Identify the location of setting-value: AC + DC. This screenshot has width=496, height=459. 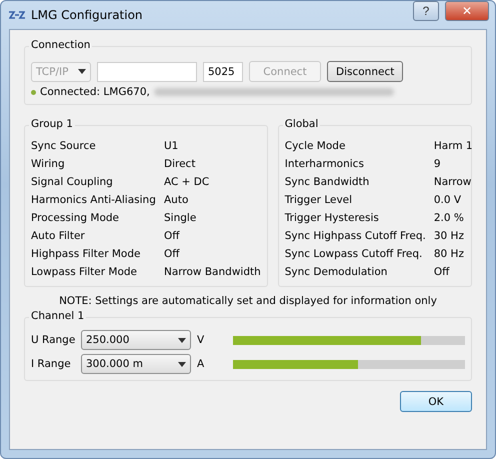
(187, 182).